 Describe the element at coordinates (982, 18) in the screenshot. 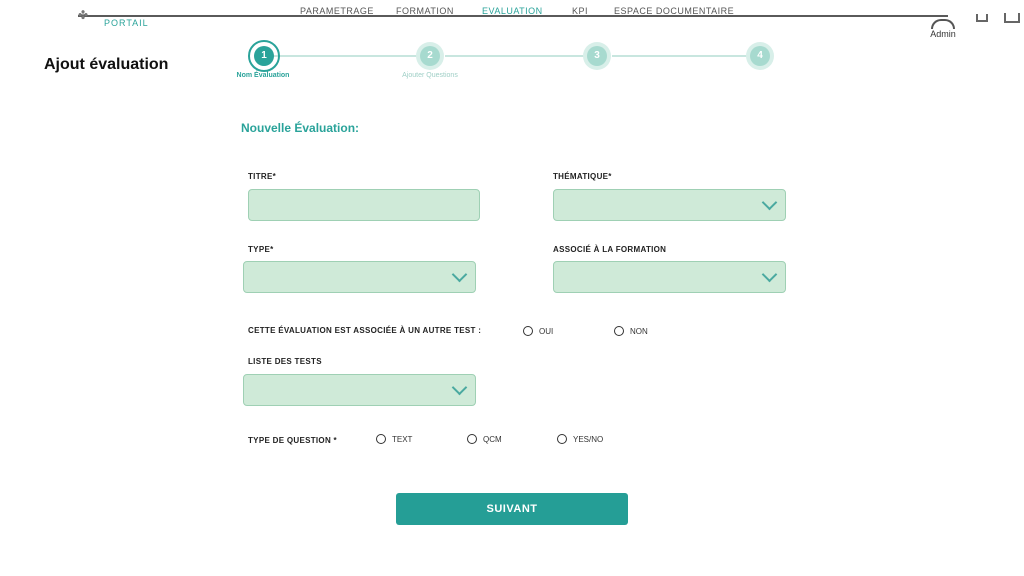

I see `bell-icon` at that location.